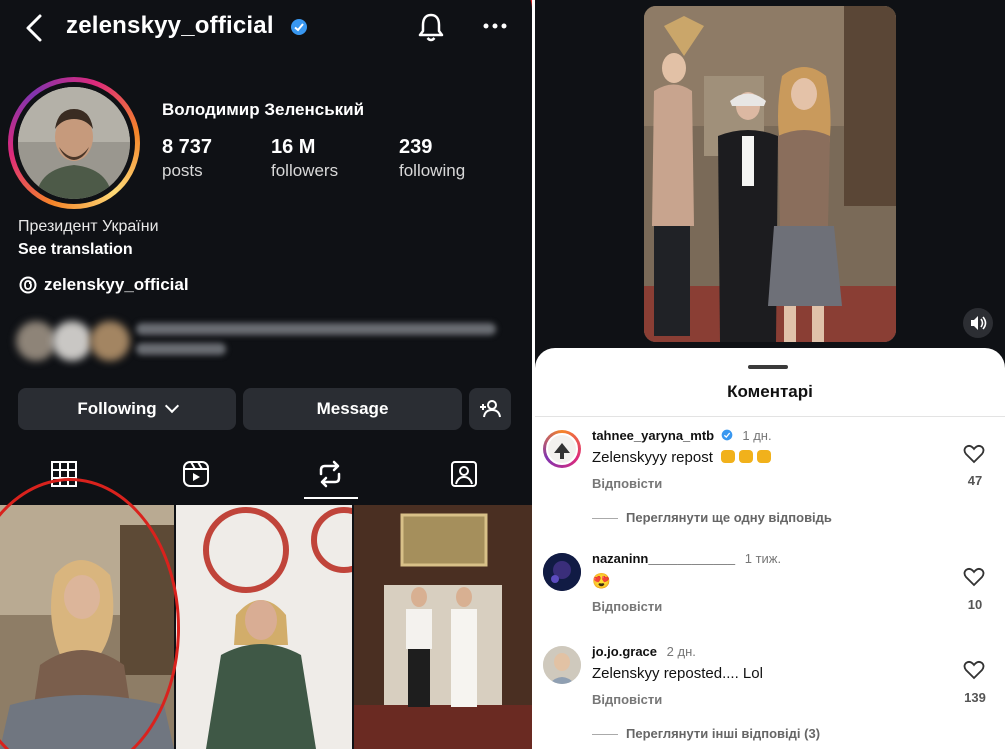  I want to click on chevron-down-icon, so click(171, 406).